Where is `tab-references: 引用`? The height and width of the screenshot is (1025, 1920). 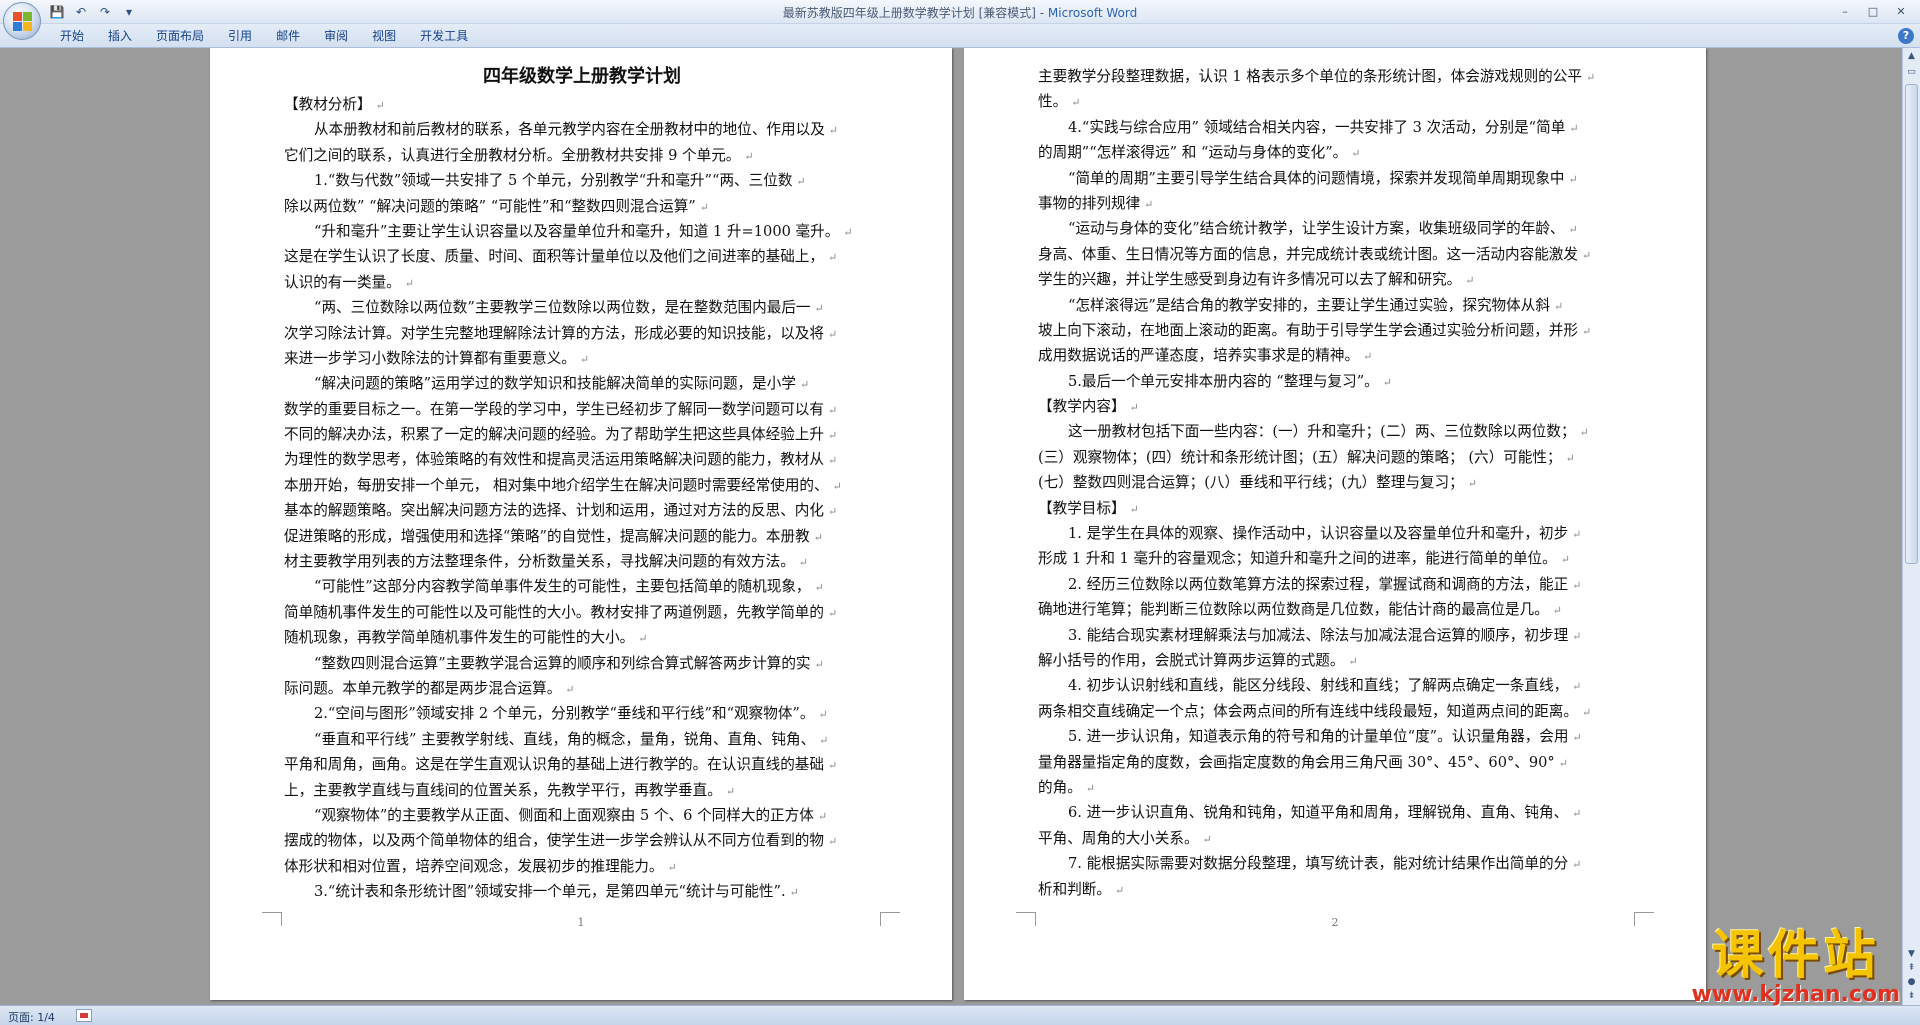
tab-references: 引用 is located at coordinates (240, 36).